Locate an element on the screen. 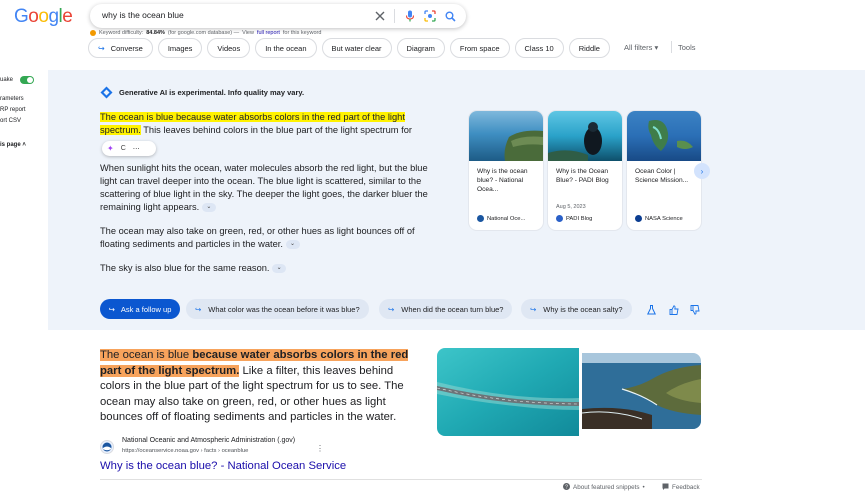 The image size is (865, 493). search-input: why is the ocean blue is located at coordinates (143, 15).